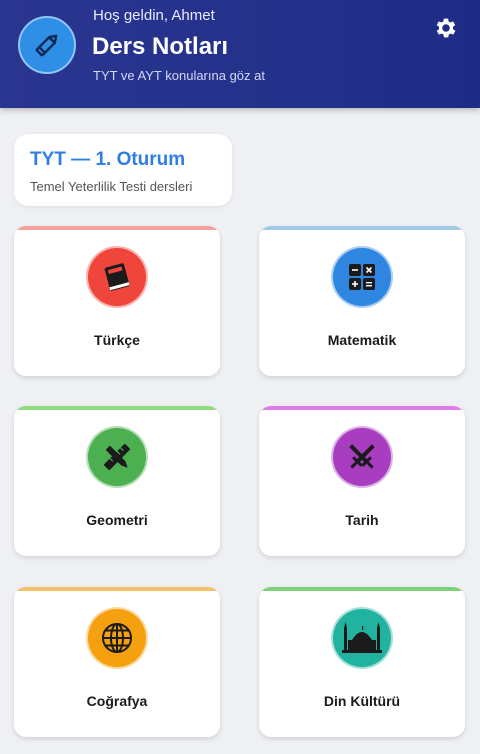 The width and height of the screenshot is (480, 754). Describe the element at coordinates (111, 186) in the screenshot. I see `section-description: Temel Yeterlilik Testi dersleri` at that location.